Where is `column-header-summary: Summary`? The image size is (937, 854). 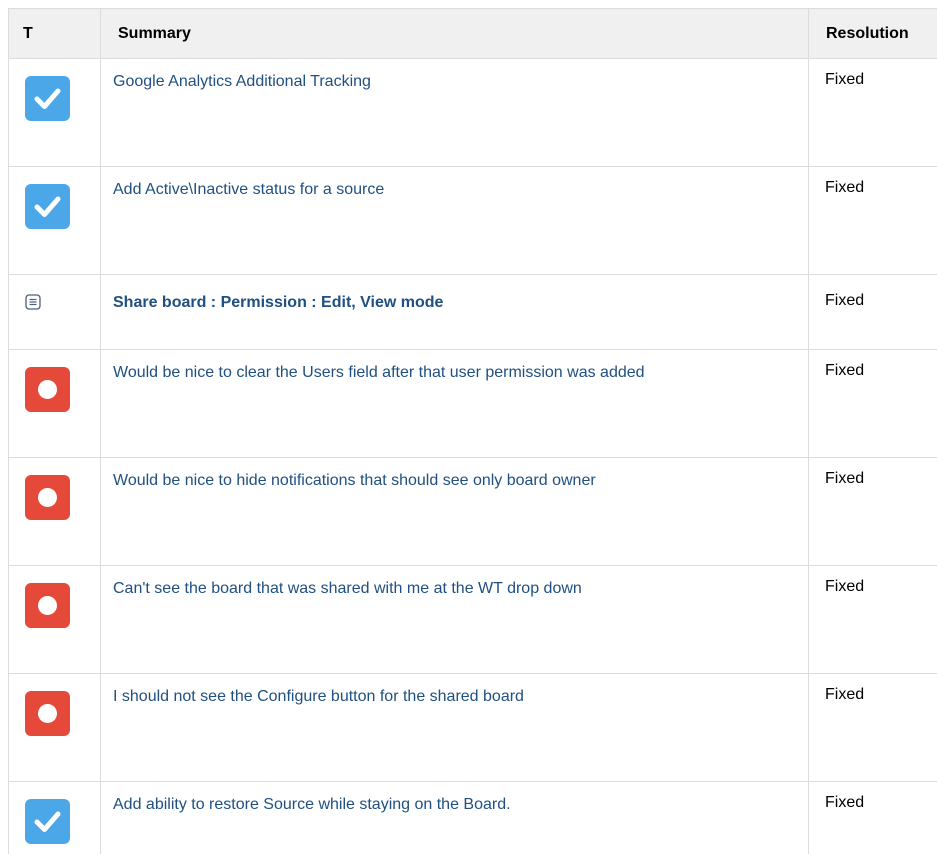
column-header-summary: Summary is located at coordinates (455, 34).